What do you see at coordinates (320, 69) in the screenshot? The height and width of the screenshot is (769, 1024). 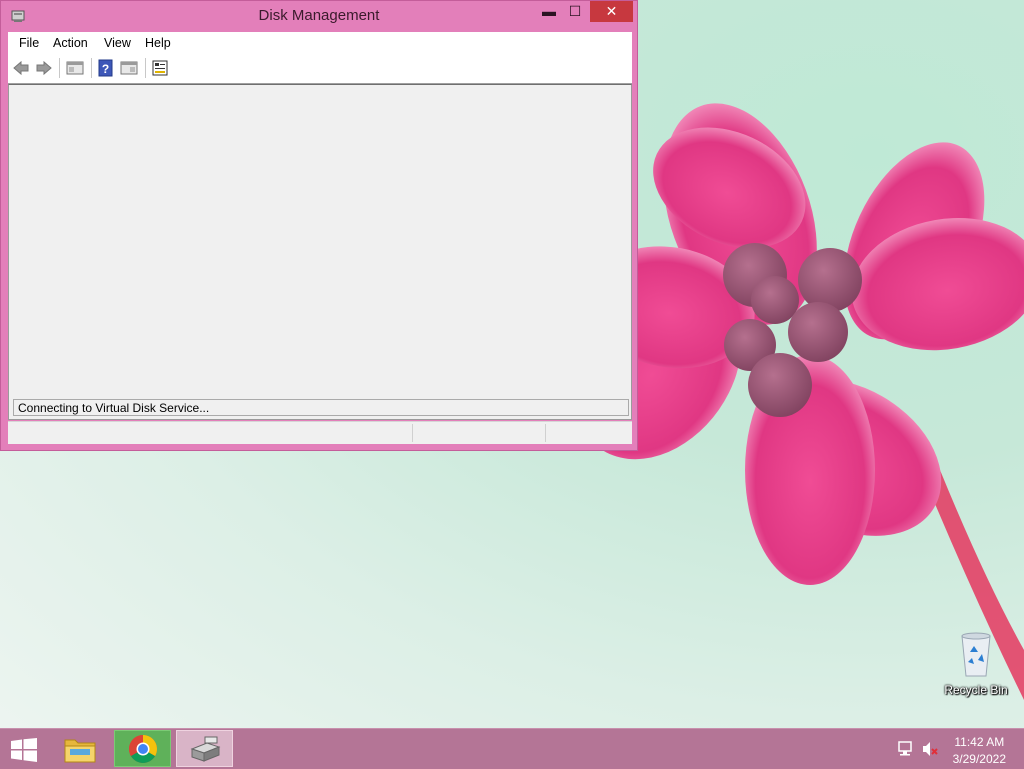 I see `toolbar: ?` at bounding box center [320, 69].